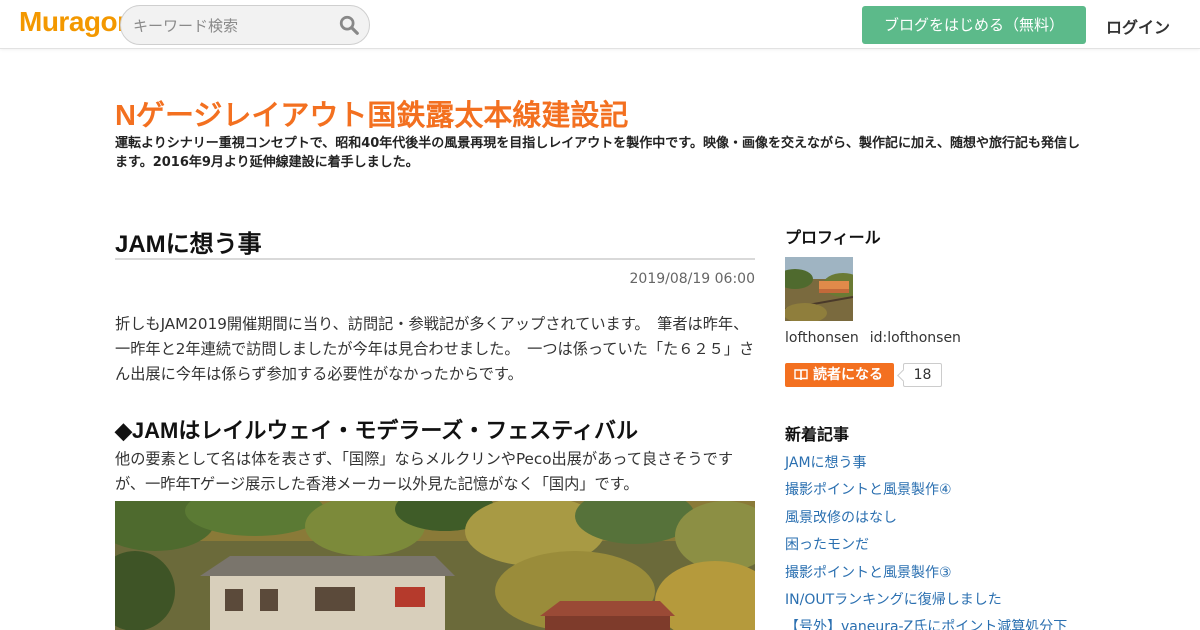  What do you see at coordinates (801, 375) in the screenshot?
I see `book-icon` at bounding box center [801, 375].